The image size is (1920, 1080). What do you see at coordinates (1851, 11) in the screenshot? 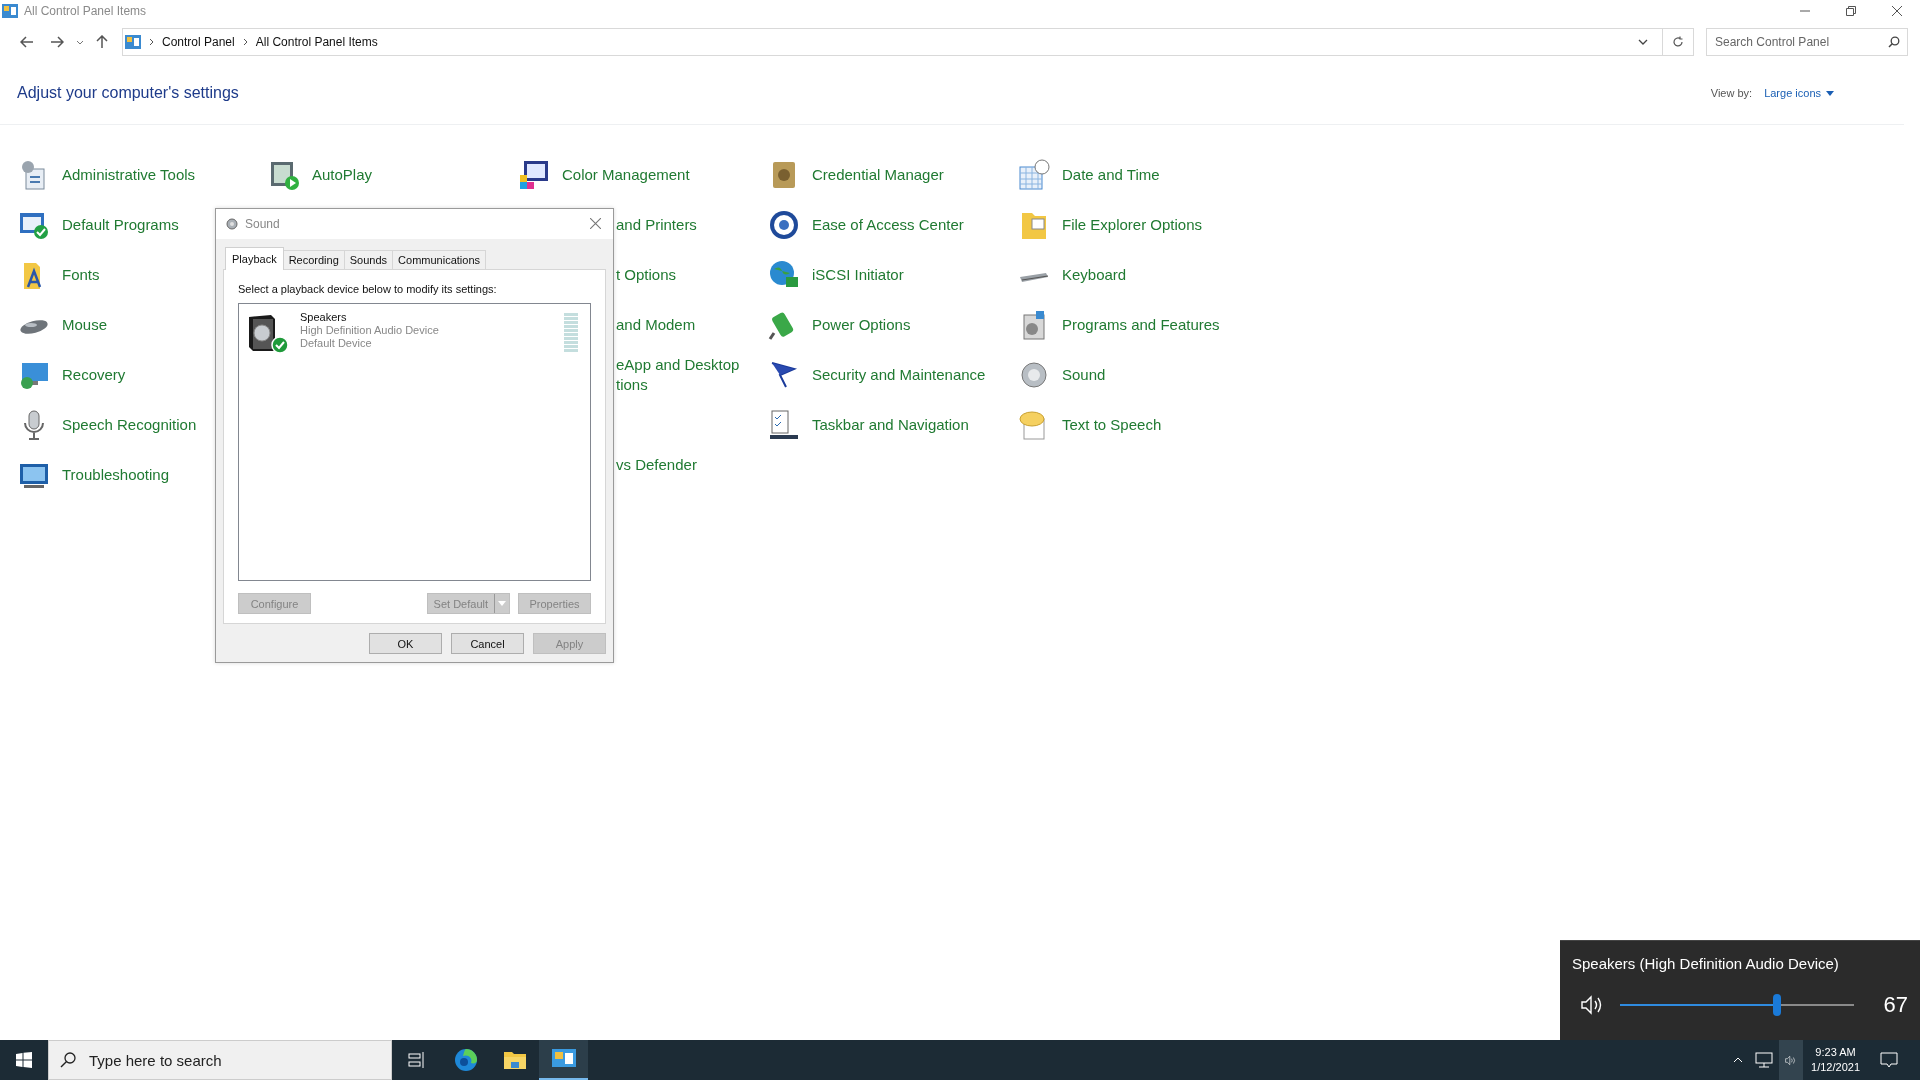
I see `restore-icon` at bounding box center [1851, 11].